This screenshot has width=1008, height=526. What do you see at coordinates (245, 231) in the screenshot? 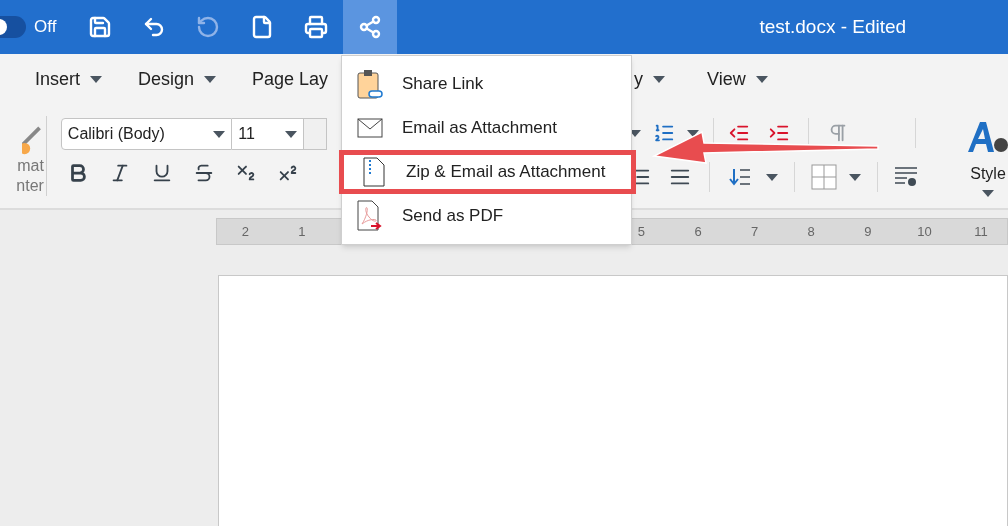
I see `ruler-number: 2` at bounding box center [245, 231].